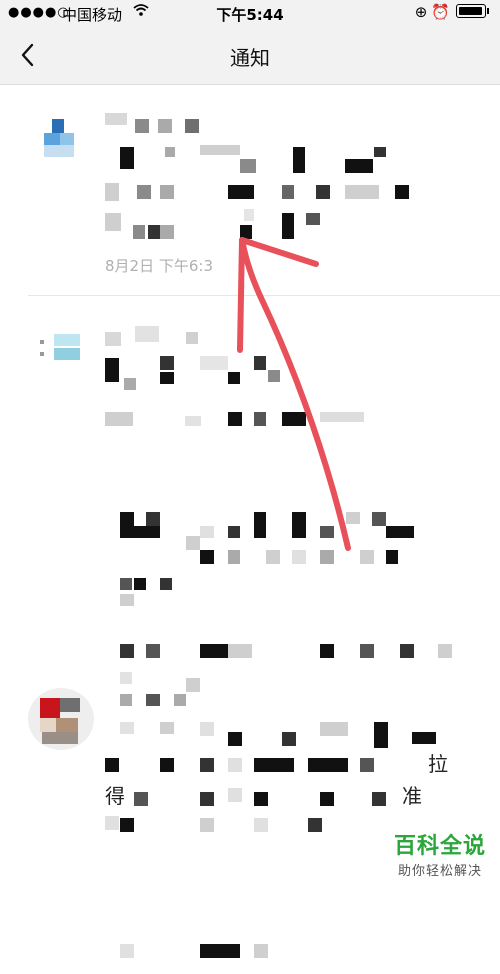 Image resolution: width=500 pixels, height=974 pixels. I want to click on rotation-lock-icon: ⊕, so click(423, 12).